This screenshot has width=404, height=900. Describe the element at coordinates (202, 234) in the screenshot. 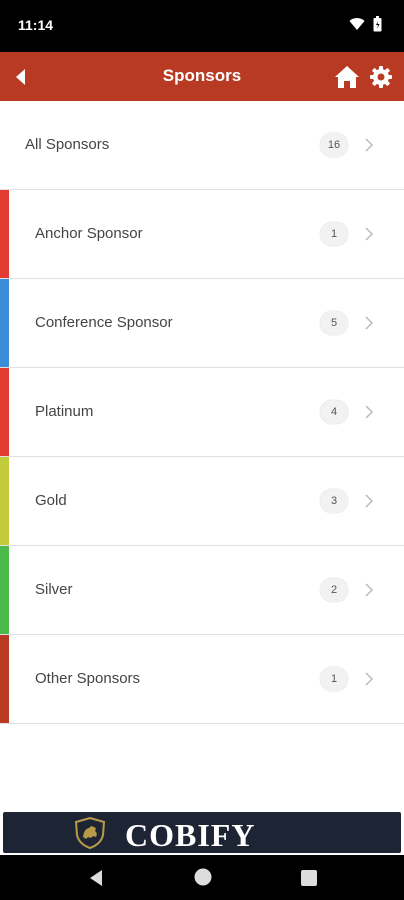

I see `list-item-sponsor-category: Anchor Sponsor 1` at that location.